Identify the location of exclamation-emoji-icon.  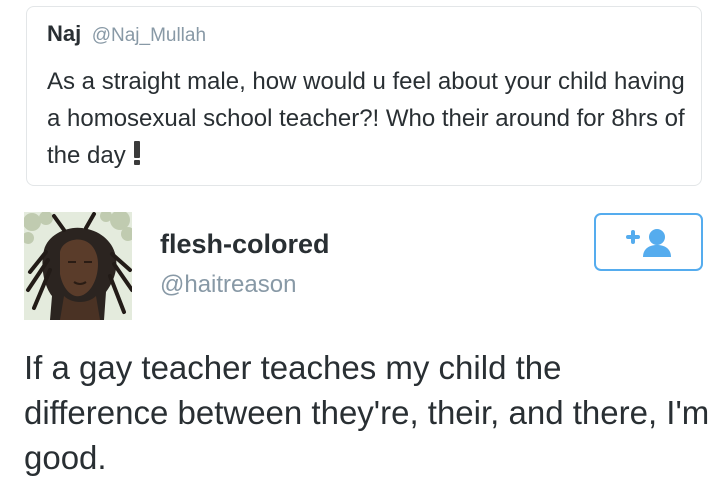
(136, 153).